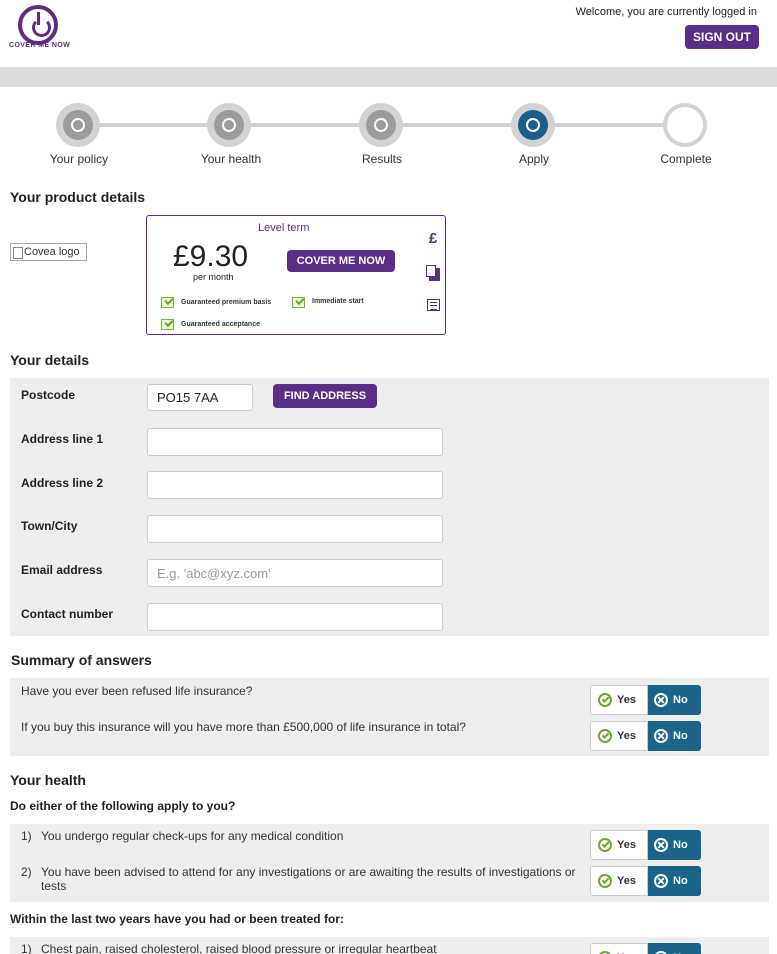  Describe the element at coordinates (381, 125) in the screenshot. I see `step-results-icon` at that location.